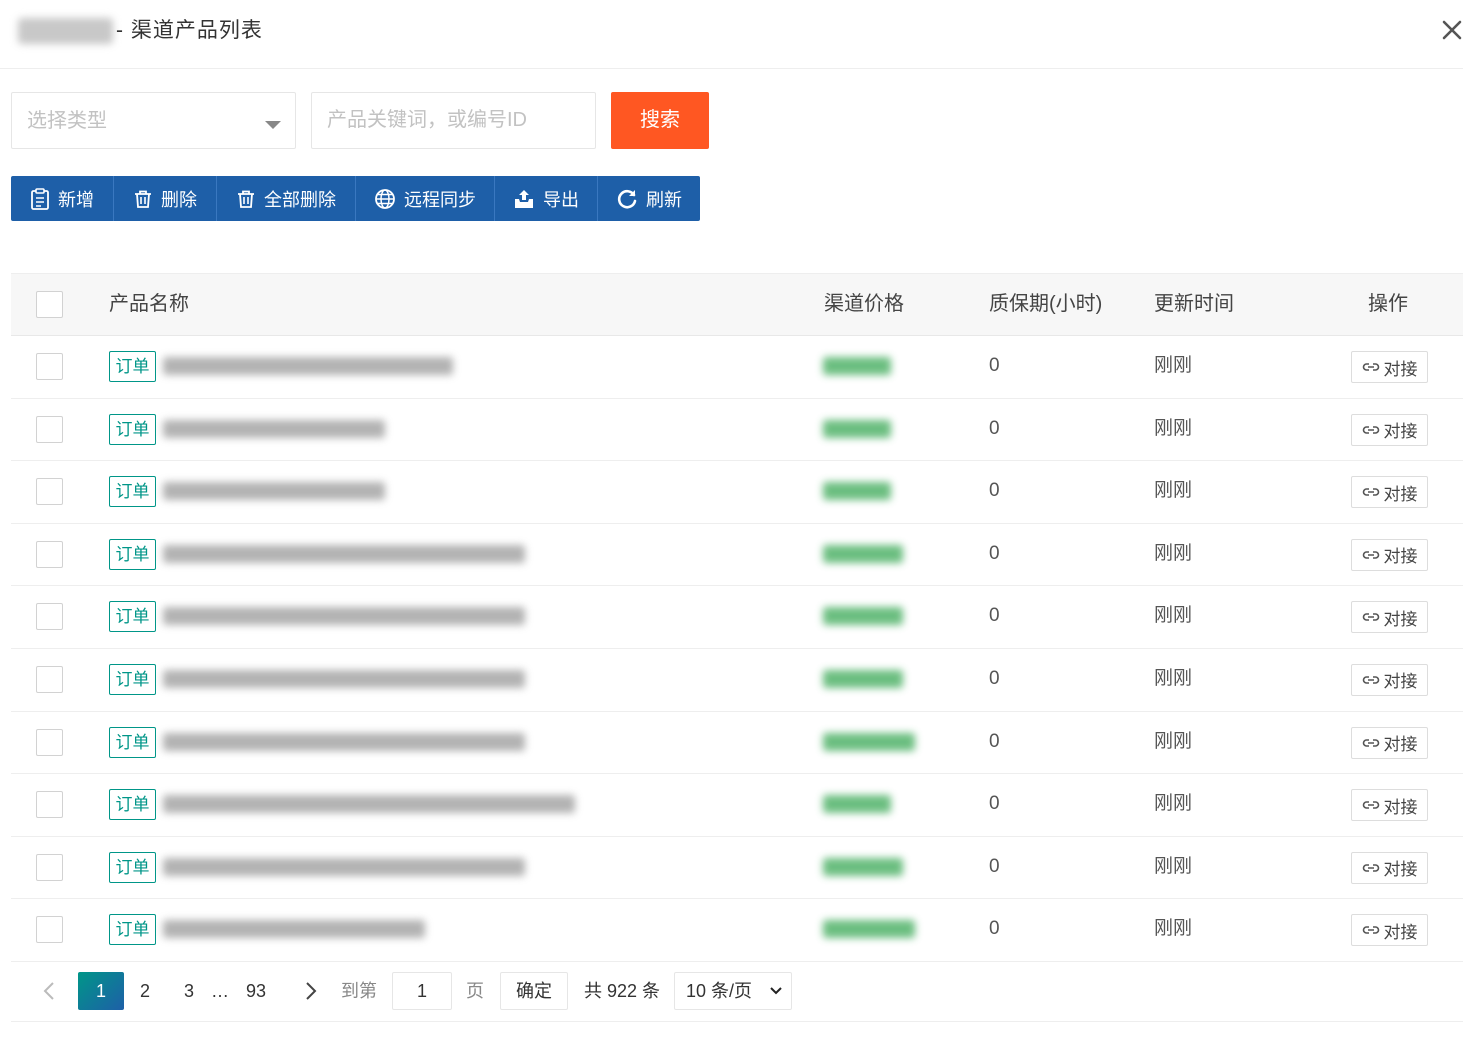 Image resolution: width=1463 pixels, height=1055 pixels. I want to click on type-select-placeholder: 选择类型, so click(67, 121).